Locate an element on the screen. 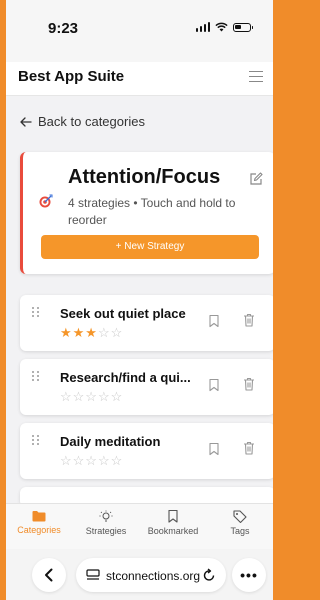 This screenshot has width=320, height=600. more-options-button: ••• is located at coordinates (249, 575).